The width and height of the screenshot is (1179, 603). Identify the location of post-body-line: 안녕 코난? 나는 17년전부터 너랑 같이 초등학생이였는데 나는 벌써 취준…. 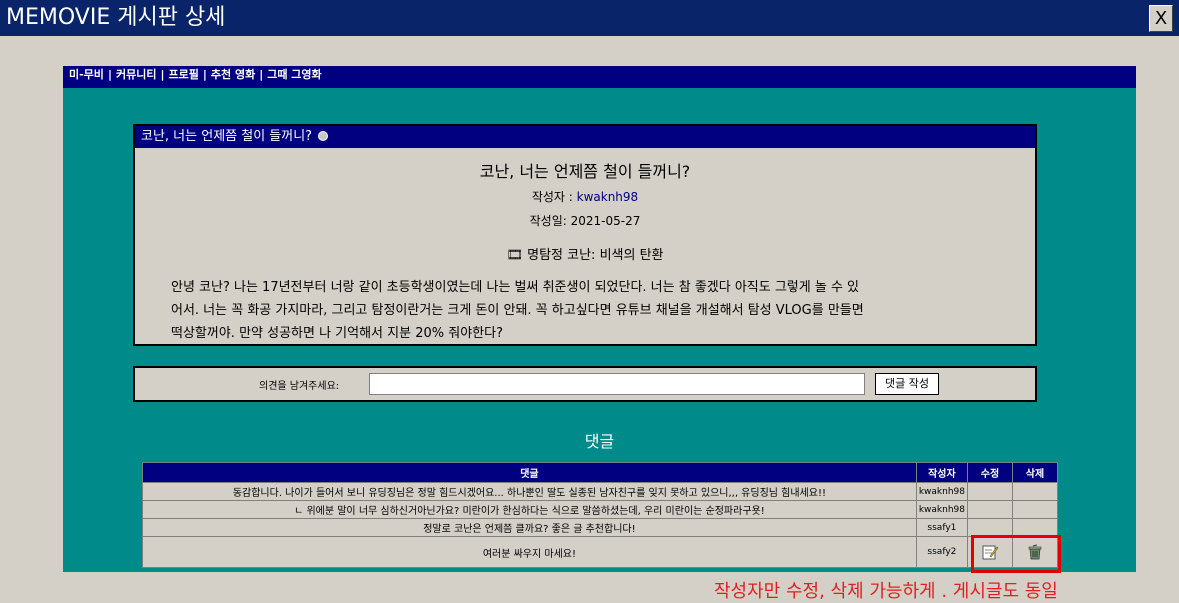
(515, 287).